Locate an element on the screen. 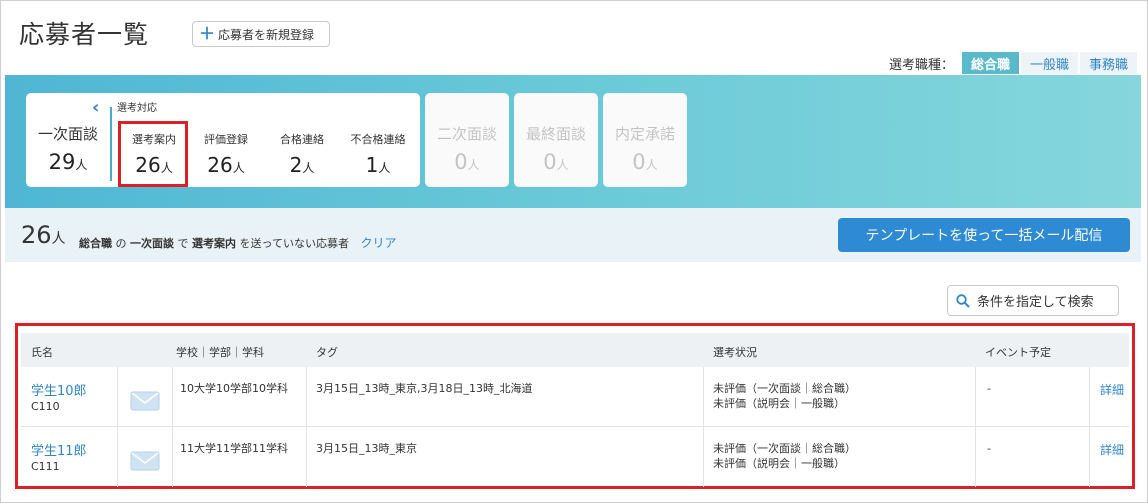  bulk-mail-button: テンプレートを使って一括メール配信 is located at coordinates (984, 235).